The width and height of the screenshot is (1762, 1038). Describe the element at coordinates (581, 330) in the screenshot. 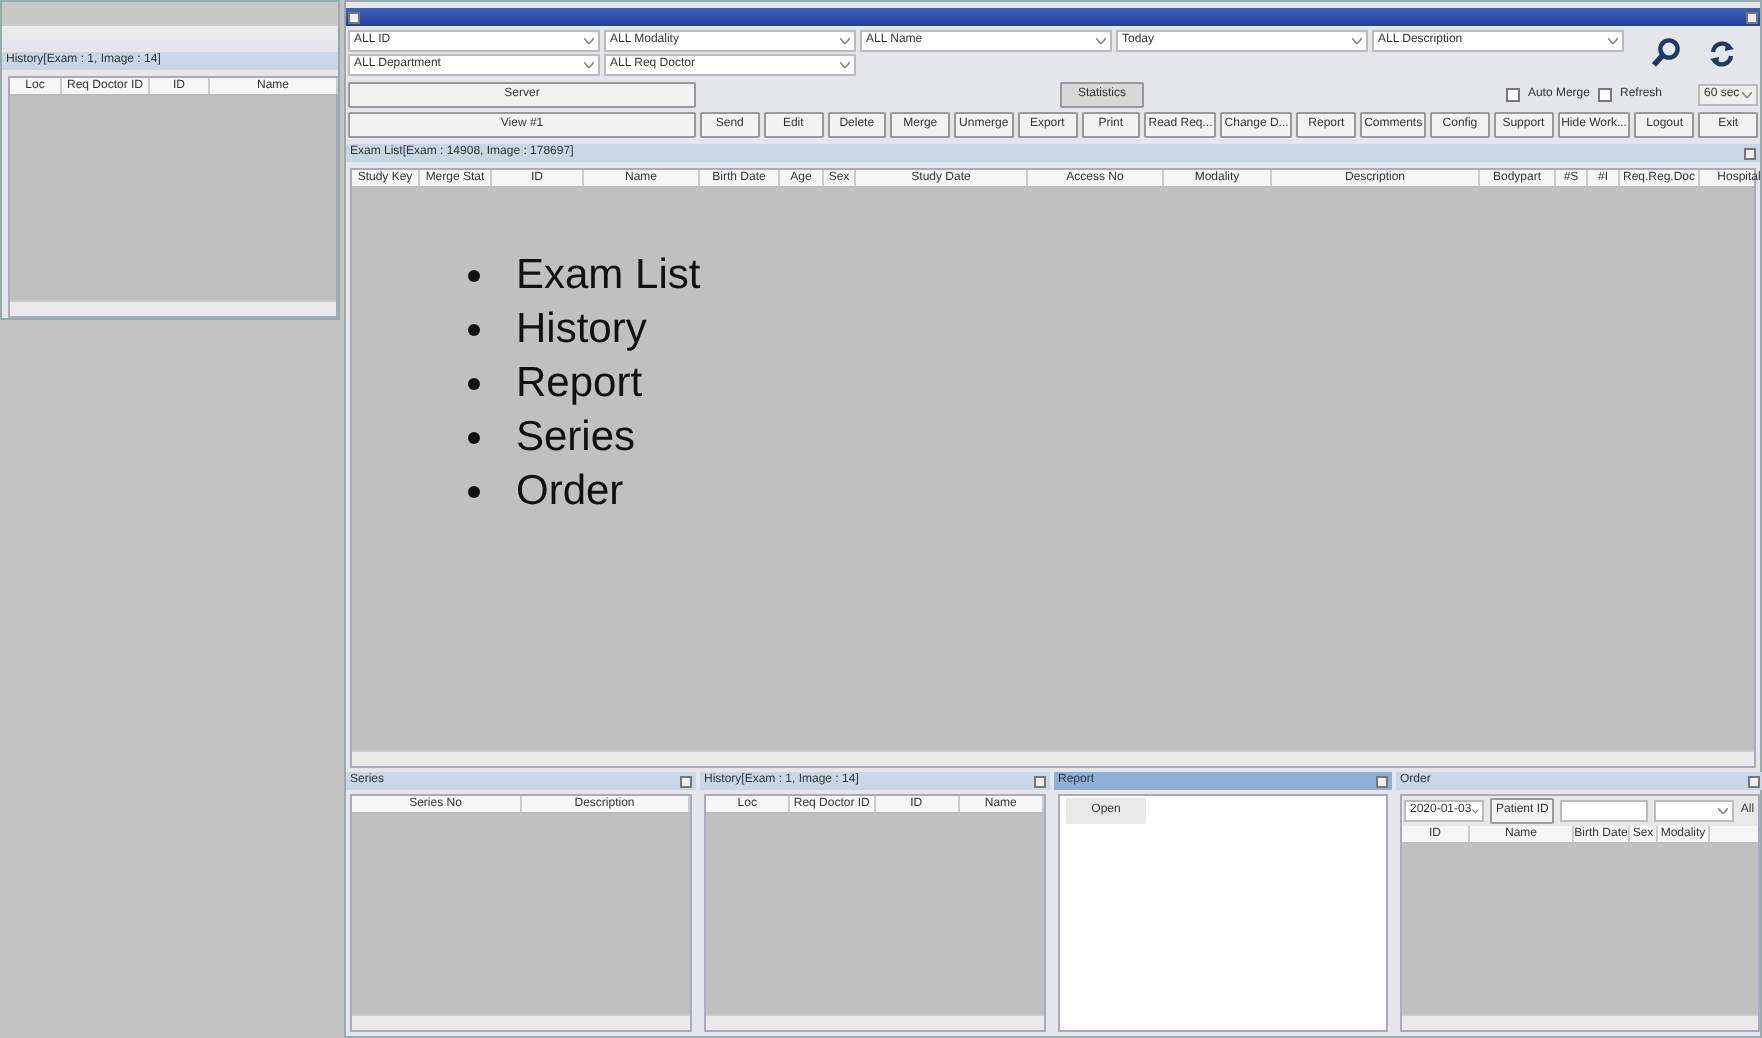

I see `list-item: History` at that location.